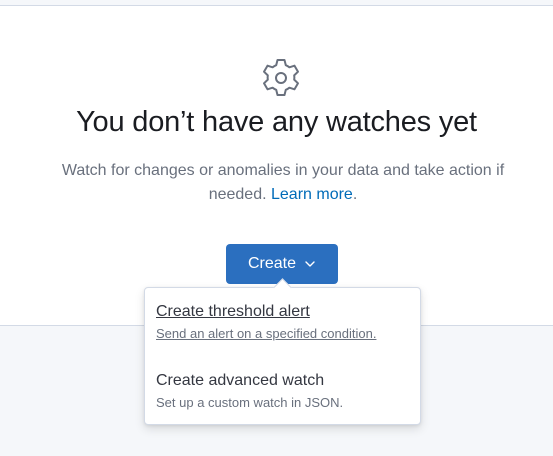  What do you see at coordinates (240, 380) in the screenshot?
I see `menu-item-label: Create advanced watch` at bounding box center [240, 380].